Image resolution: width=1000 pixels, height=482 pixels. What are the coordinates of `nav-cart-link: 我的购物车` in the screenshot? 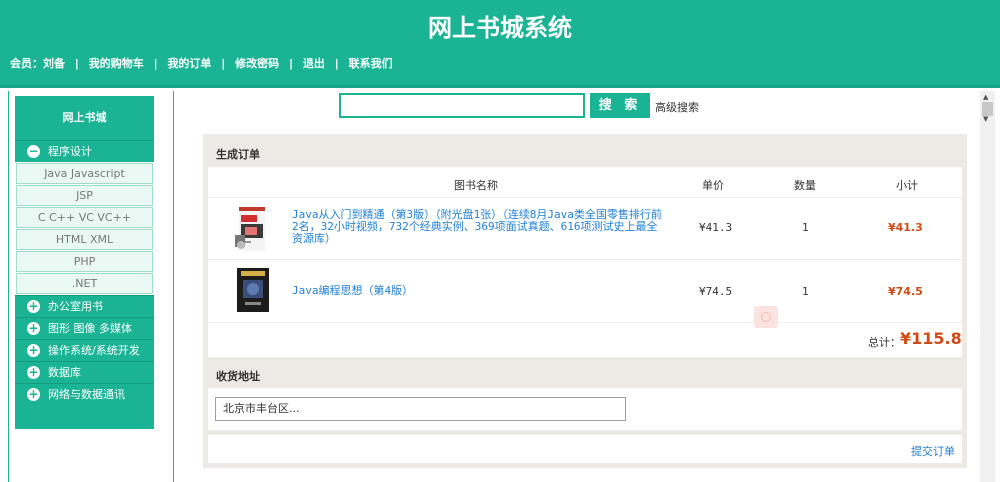 It's located at (116, 63).